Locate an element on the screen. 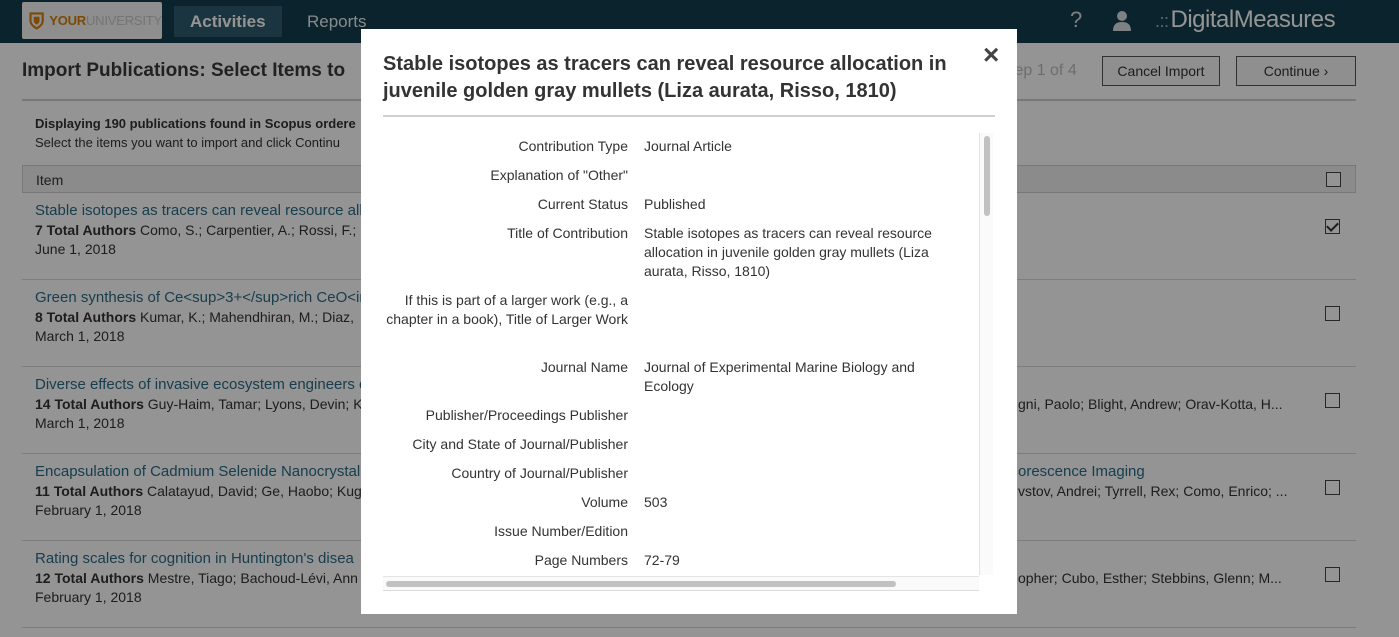 Image resolution: width=1399 pixels, height=637 pixels. field-label: Current Status is located at coordinates (582, 204).